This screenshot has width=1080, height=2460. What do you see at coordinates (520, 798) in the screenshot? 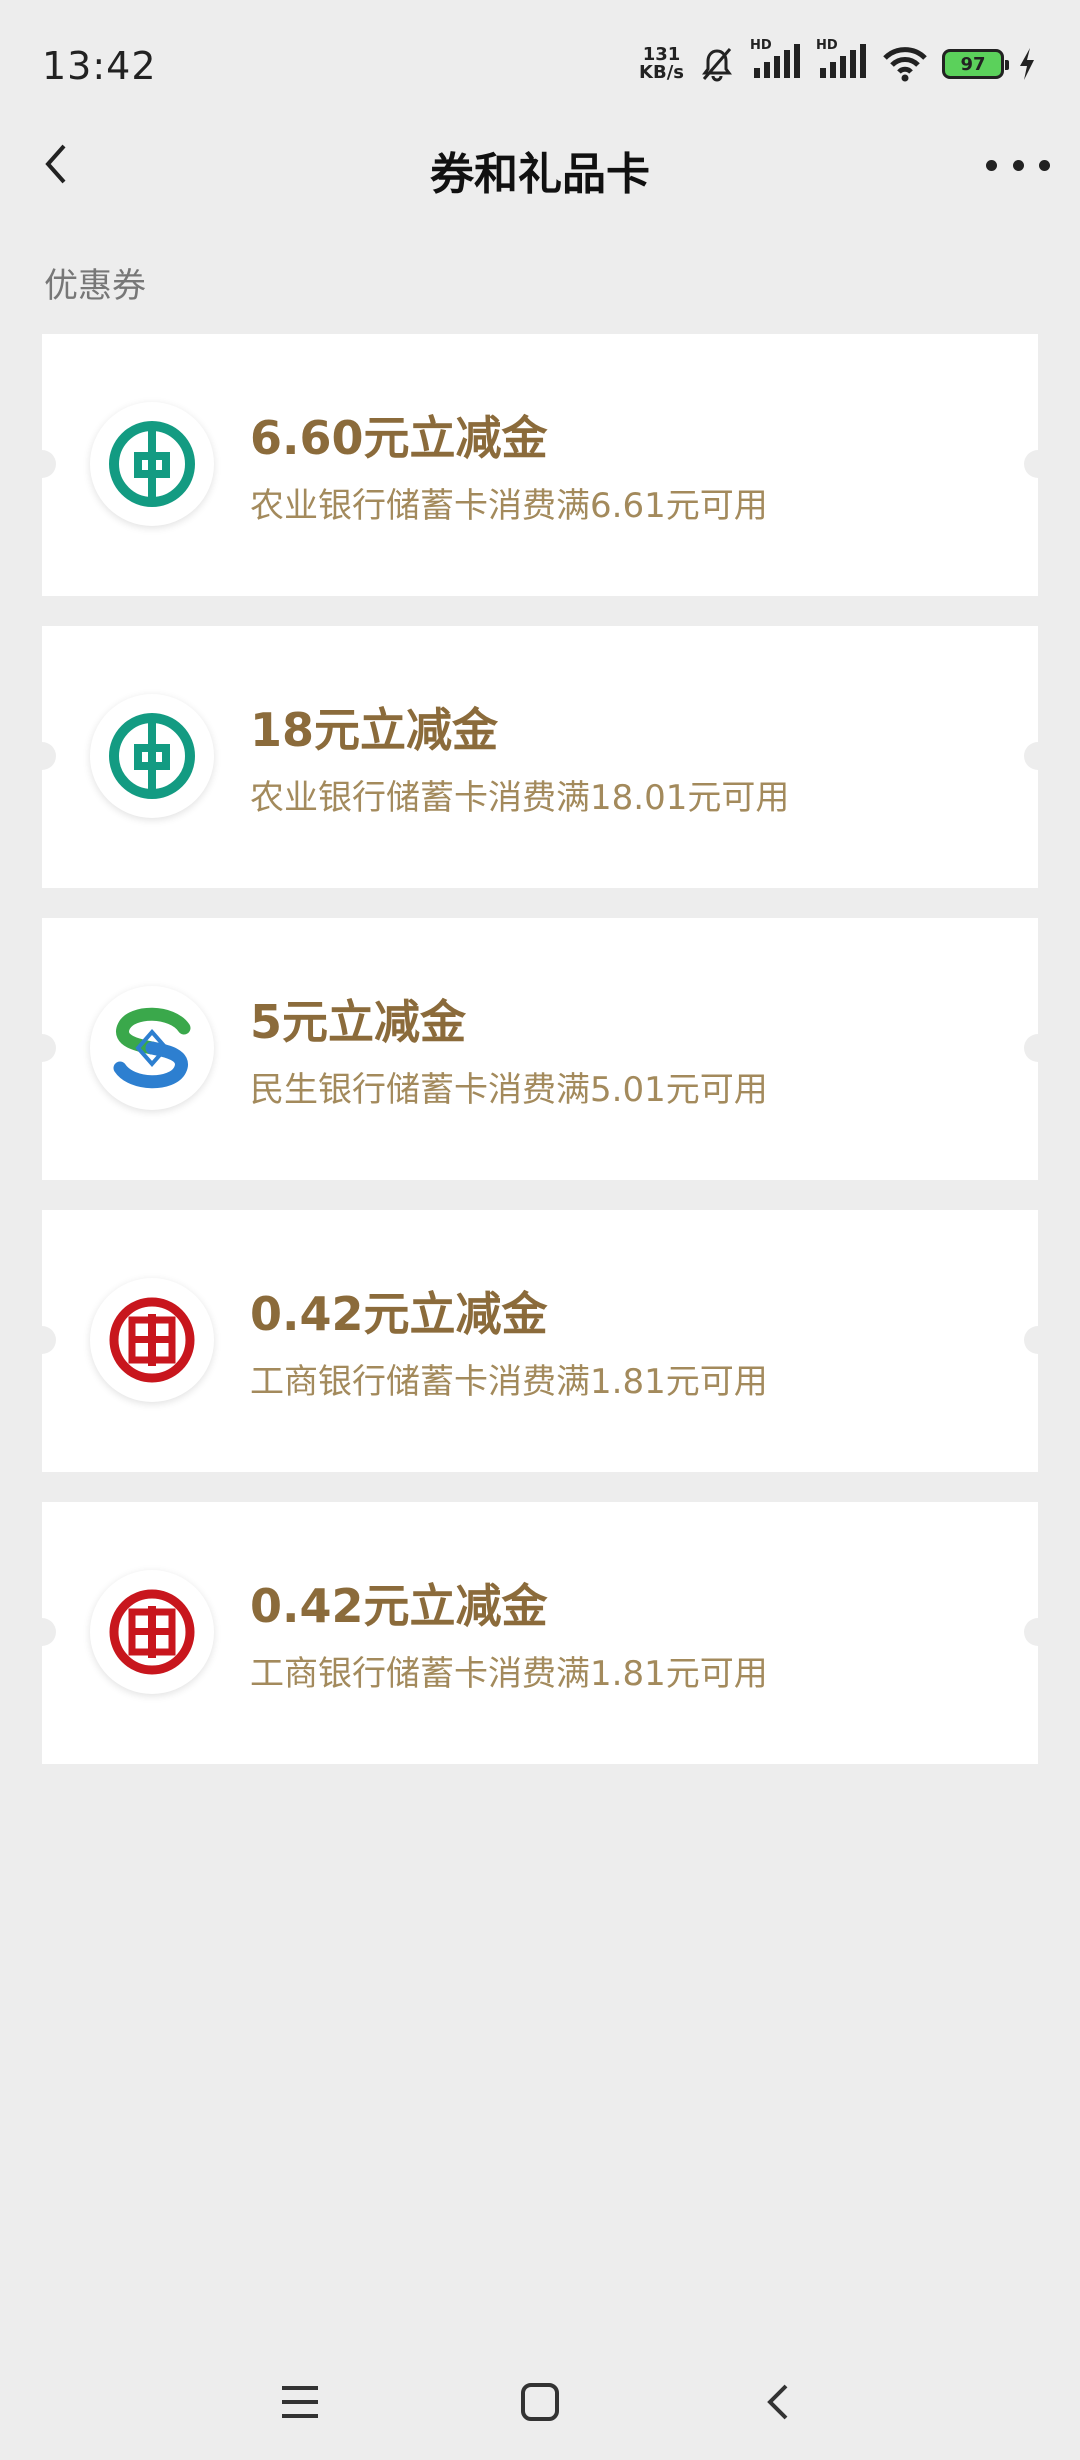
I see `coupon-description: 农业银行储蓄卡消费满18.01元可用` at bounding box center [520, 798].